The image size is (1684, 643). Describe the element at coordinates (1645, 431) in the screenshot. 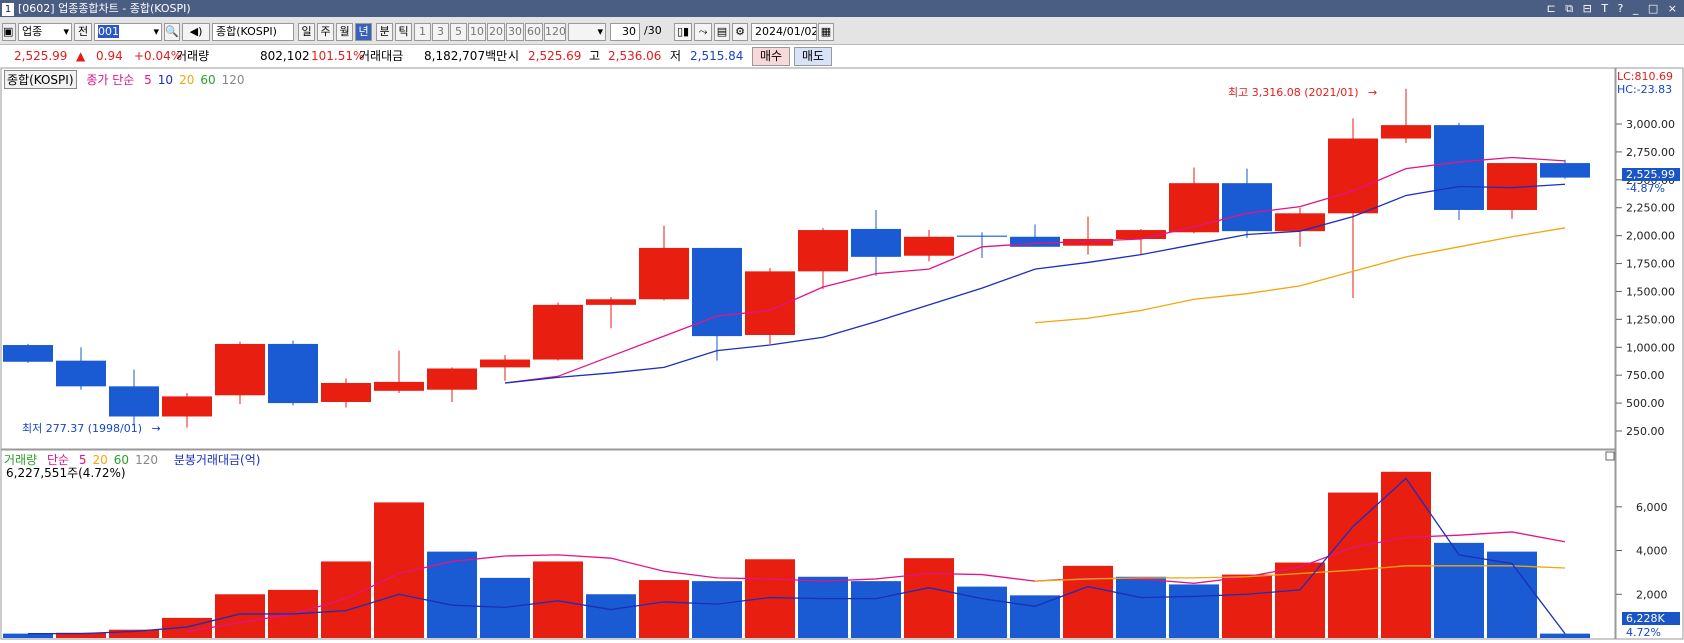

I see `price-axis-label: 250.00` at that location.